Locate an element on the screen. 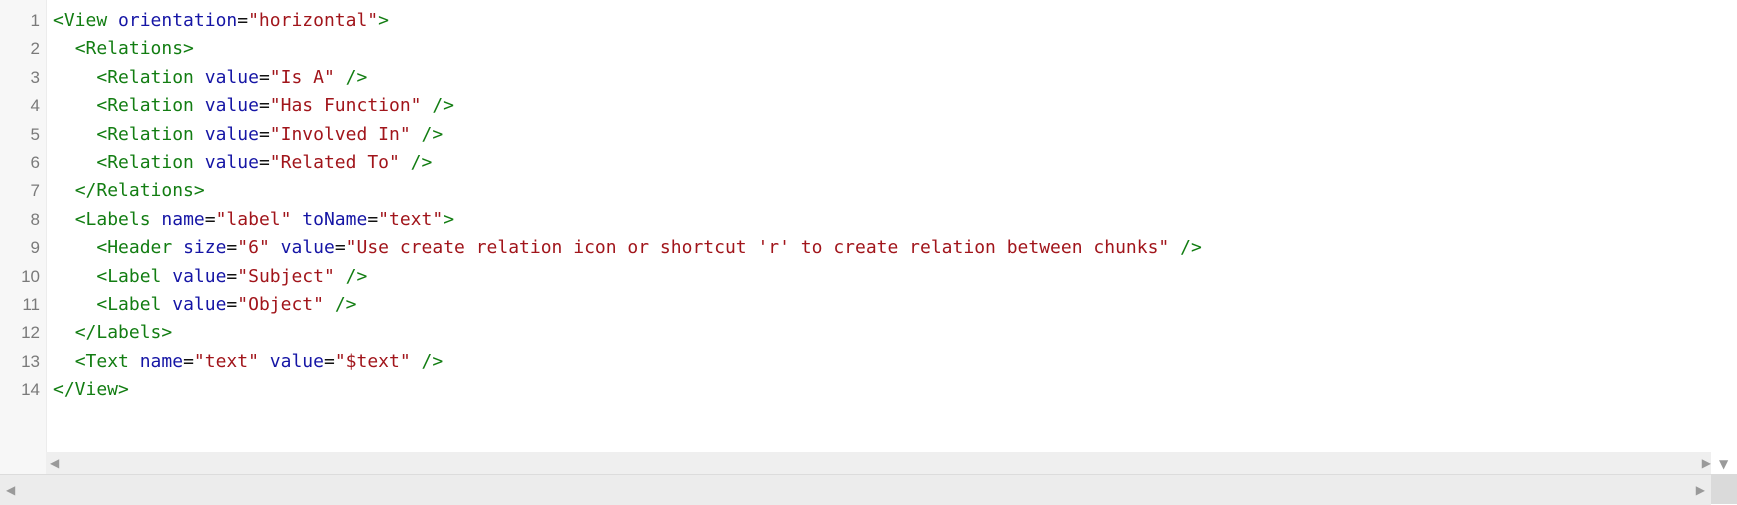  code-line: </Labels> is located at coordinates (113, 333).